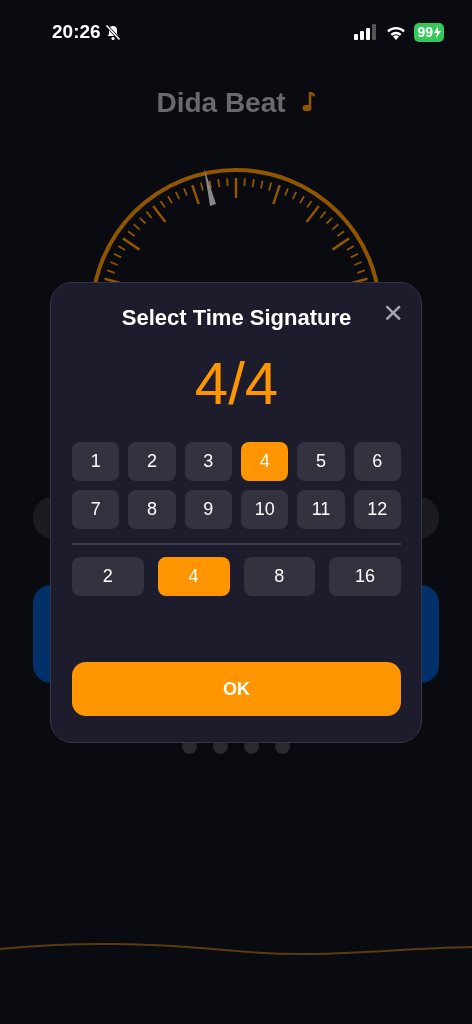 The height and width of the screenshot is (1024, 472). I want to click on option-button: 10, so click(265, 509).